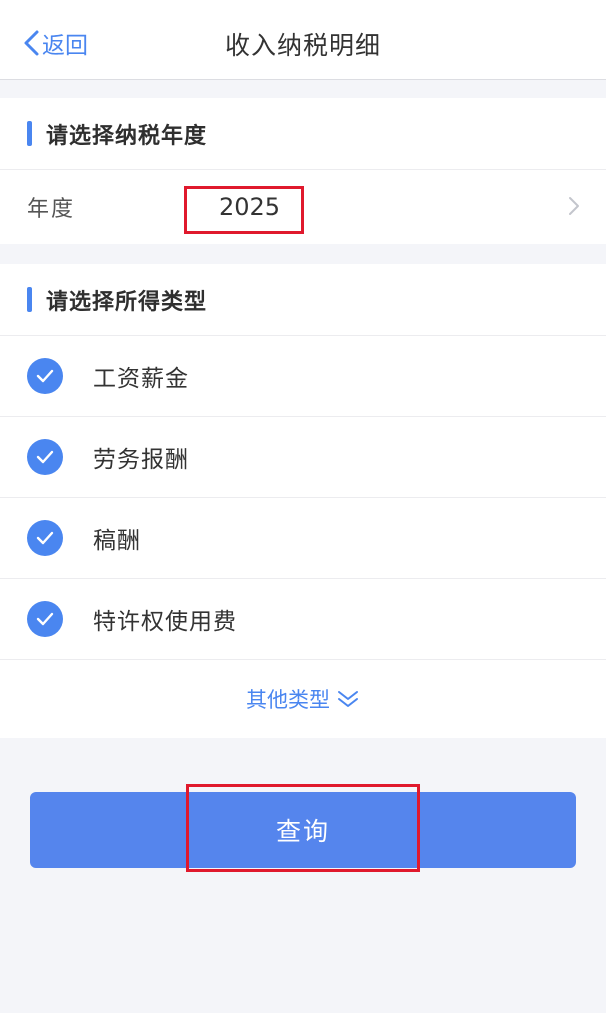  Describe the element at coordinates (574, 206) in the screenshot. I see `chevron-right-icon` at that location.